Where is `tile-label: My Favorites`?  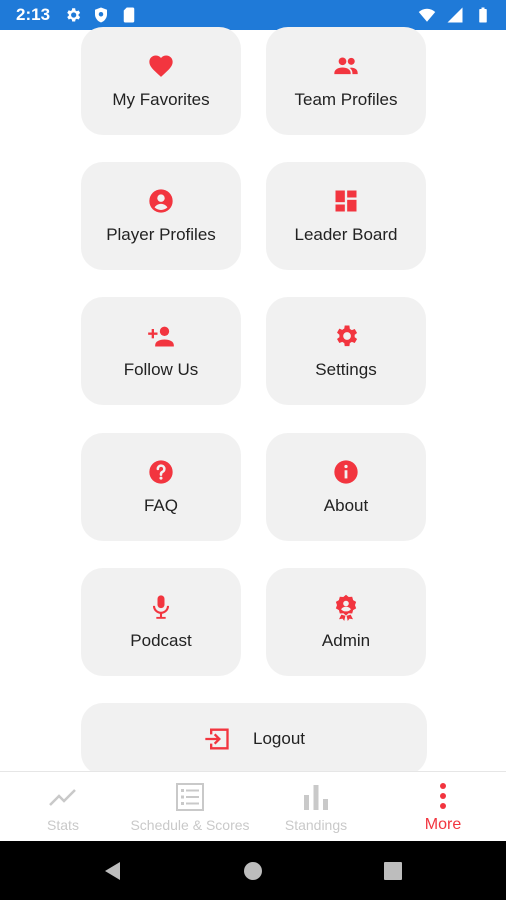 tile-label: My Favorites is located at coordinates (161, 99).